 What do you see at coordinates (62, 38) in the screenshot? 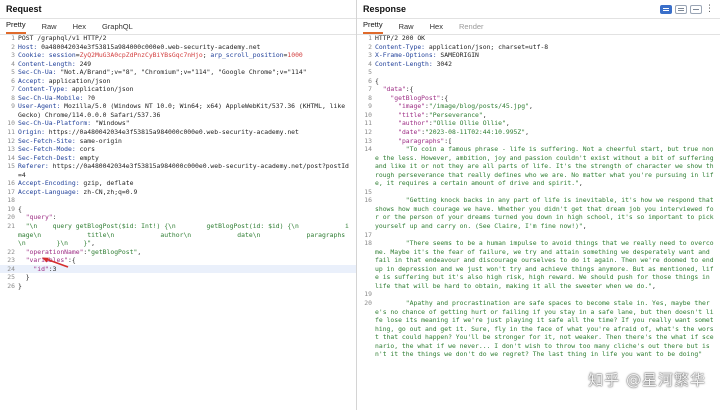
I see `code-token: POST /graphql/v1 HTTP/2` at bounding box center [62, 38].